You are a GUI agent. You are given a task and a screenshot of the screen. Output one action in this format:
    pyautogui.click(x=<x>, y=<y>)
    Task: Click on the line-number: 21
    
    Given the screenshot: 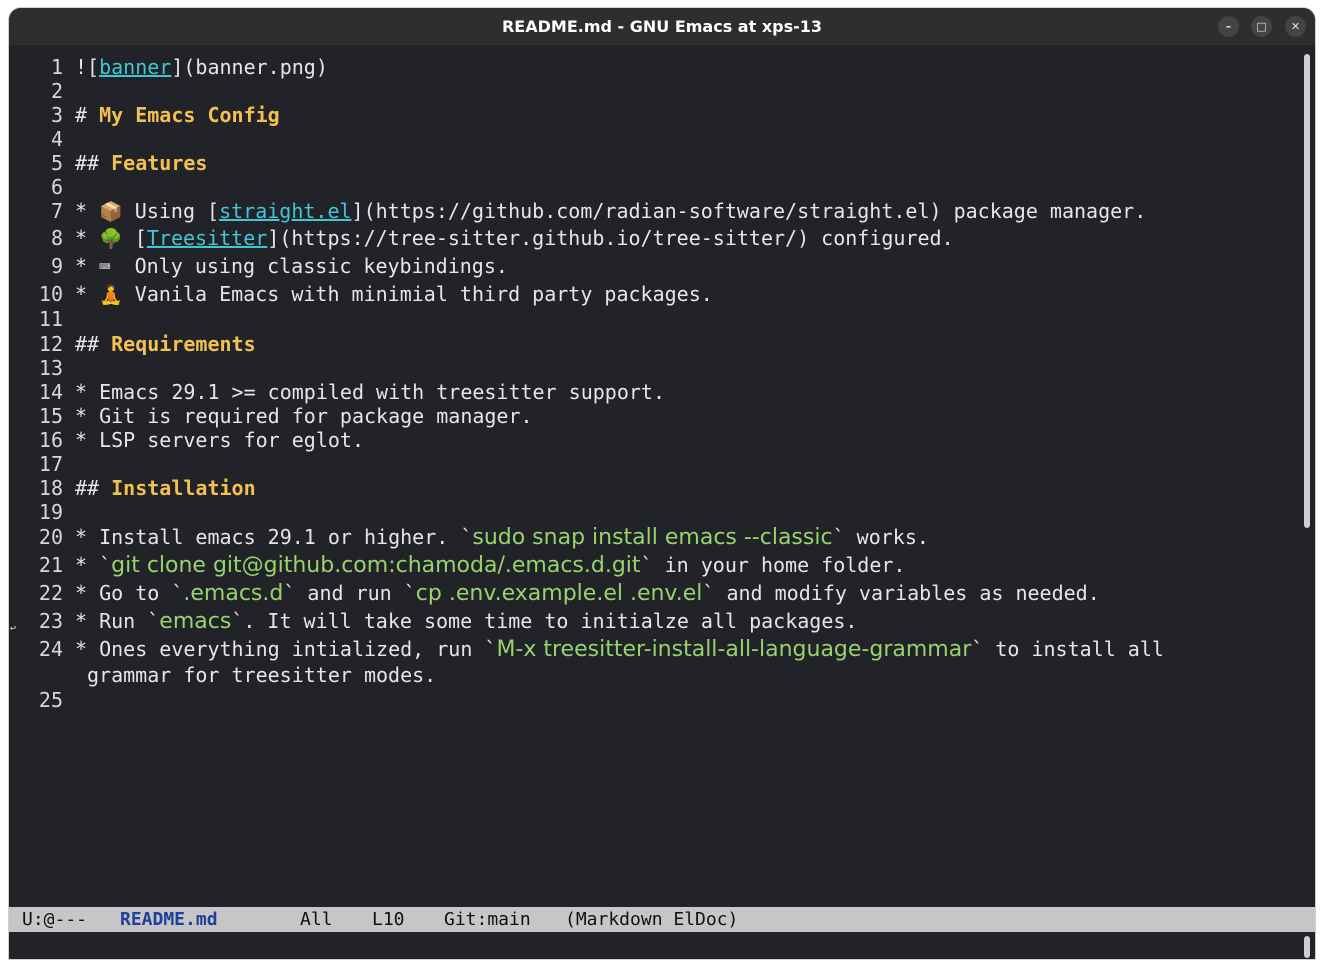 What is the action you would take?
    pyautogui.click(x=50, y=565)
    